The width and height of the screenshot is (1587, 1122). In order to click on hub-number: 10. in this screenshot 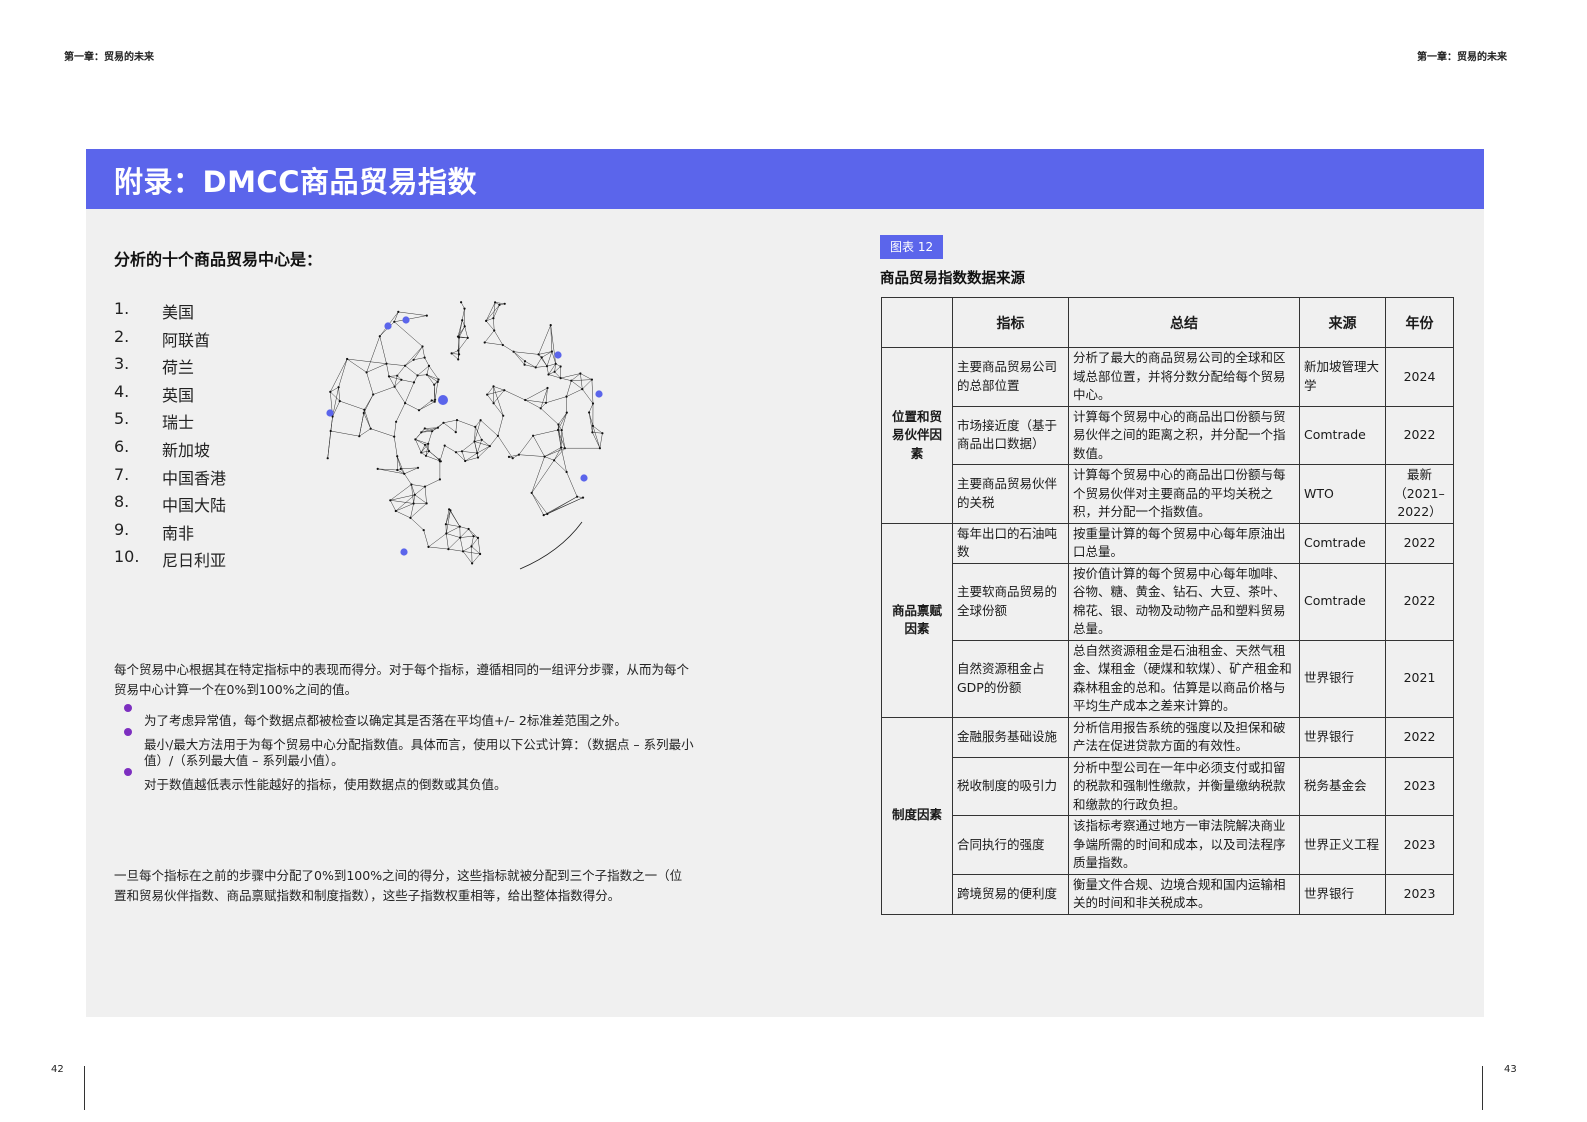, I will do `click(127, 557)`.